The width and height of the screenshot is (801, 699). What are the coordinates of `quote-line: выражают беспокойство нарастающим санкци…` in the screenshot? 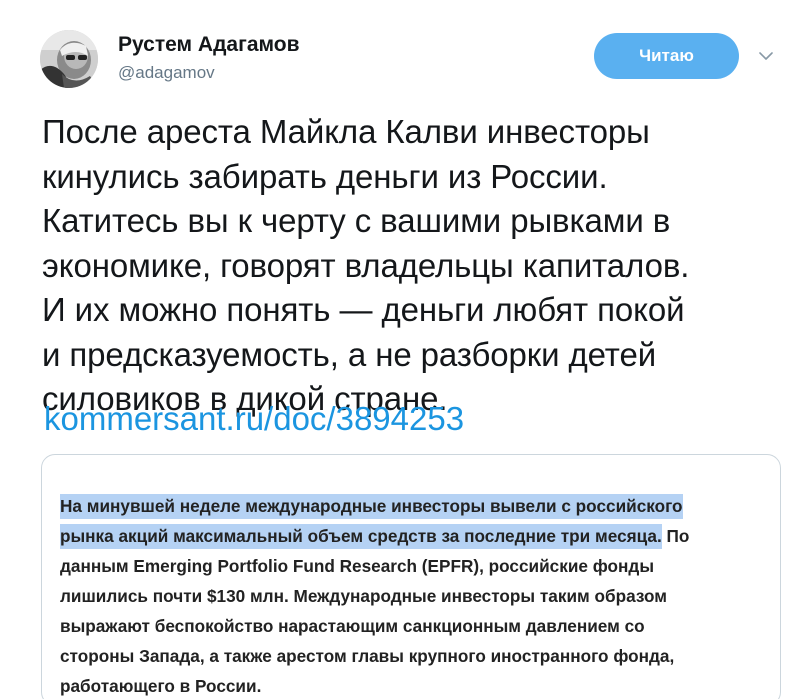 It's located at (411, 626).